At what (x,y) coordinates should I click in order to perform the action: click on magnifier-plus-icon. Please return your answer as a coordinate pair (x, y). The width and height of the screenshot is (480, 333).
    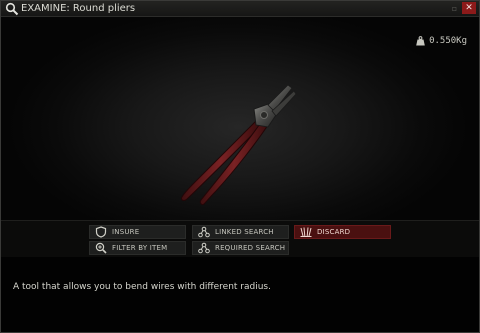
    Looking at the image, I should click on (101, 248).